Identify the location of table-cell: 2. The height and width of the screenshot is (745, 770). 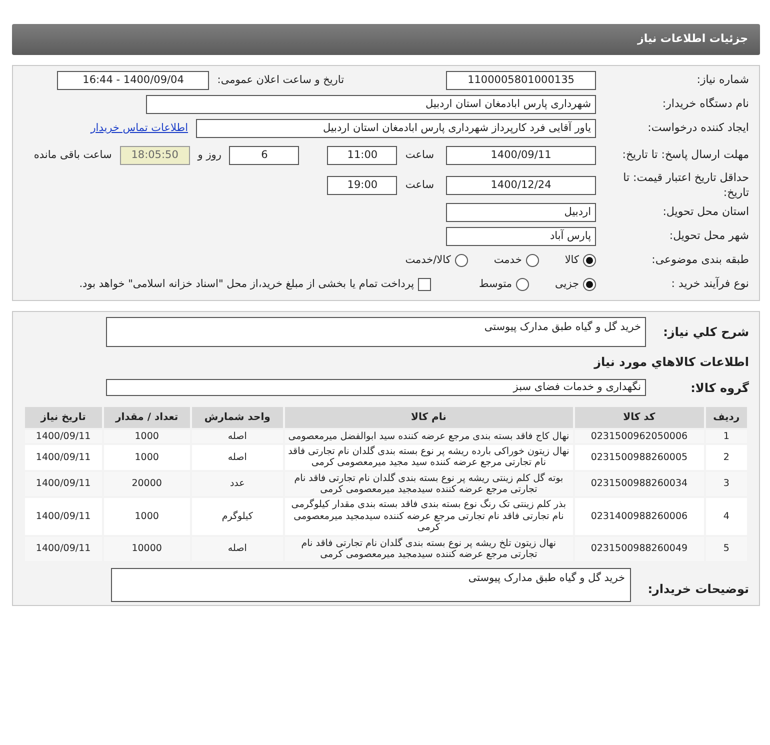
(726, 457).